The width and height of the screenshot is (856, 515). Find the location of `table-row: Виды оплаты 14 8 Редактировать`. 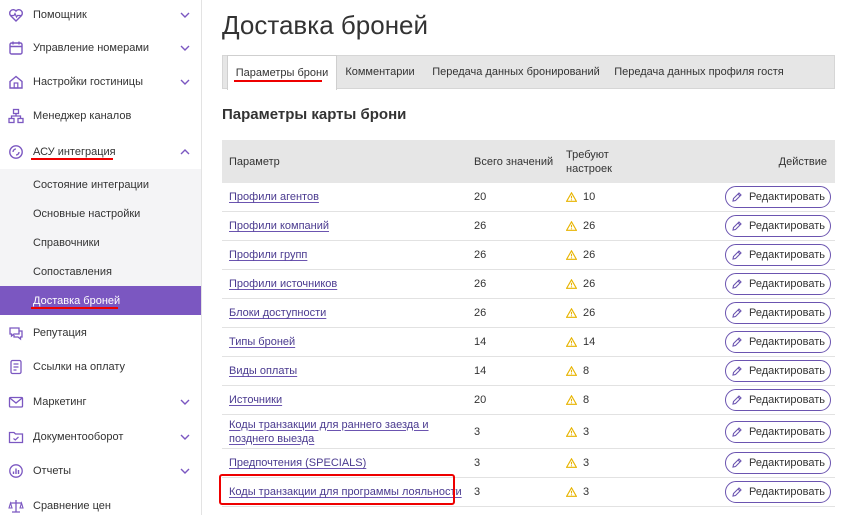

table-row: Виды оплаты 14 8 Редактировать is located at coordinates (528, 371).